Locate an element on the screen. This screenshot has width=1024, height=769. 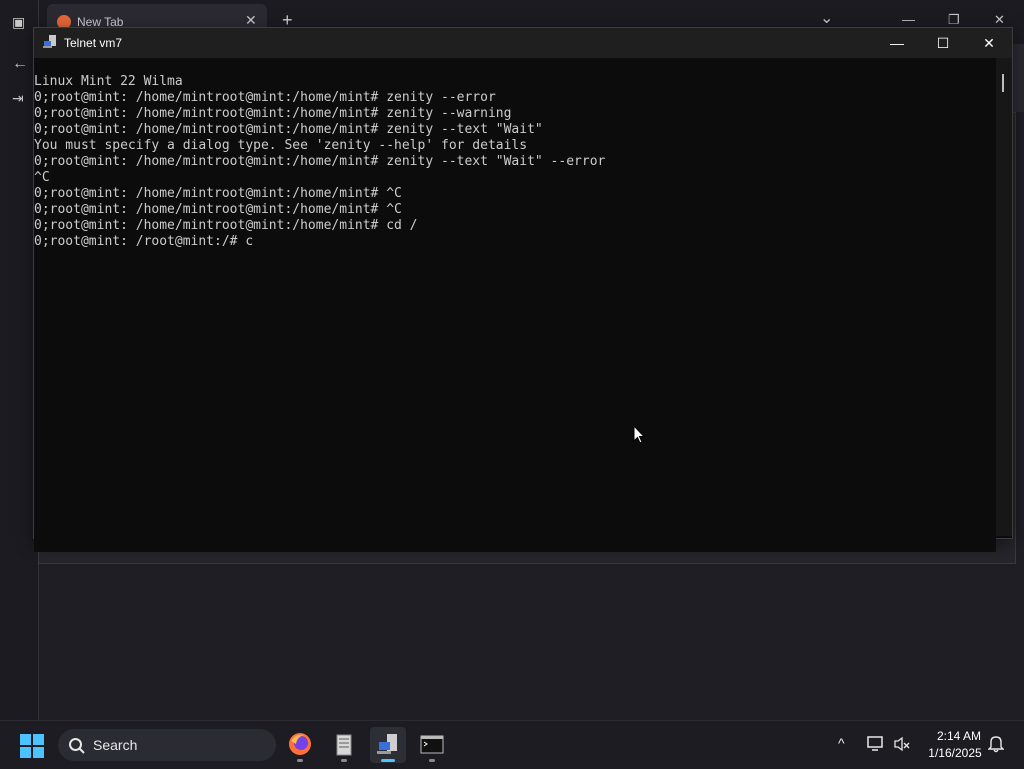
show-hidden-icons-chevron: ^ is located at coordinates (841, 743).